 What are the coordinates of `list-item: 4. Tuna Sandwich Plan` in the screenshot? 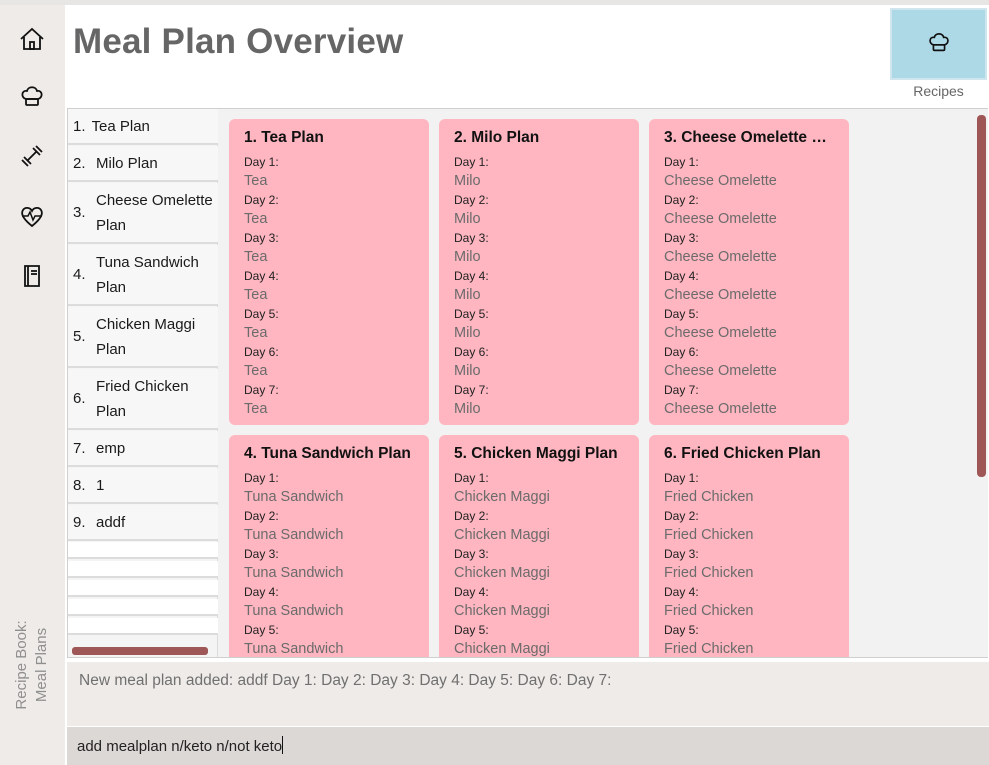 It's located at (143, 275).